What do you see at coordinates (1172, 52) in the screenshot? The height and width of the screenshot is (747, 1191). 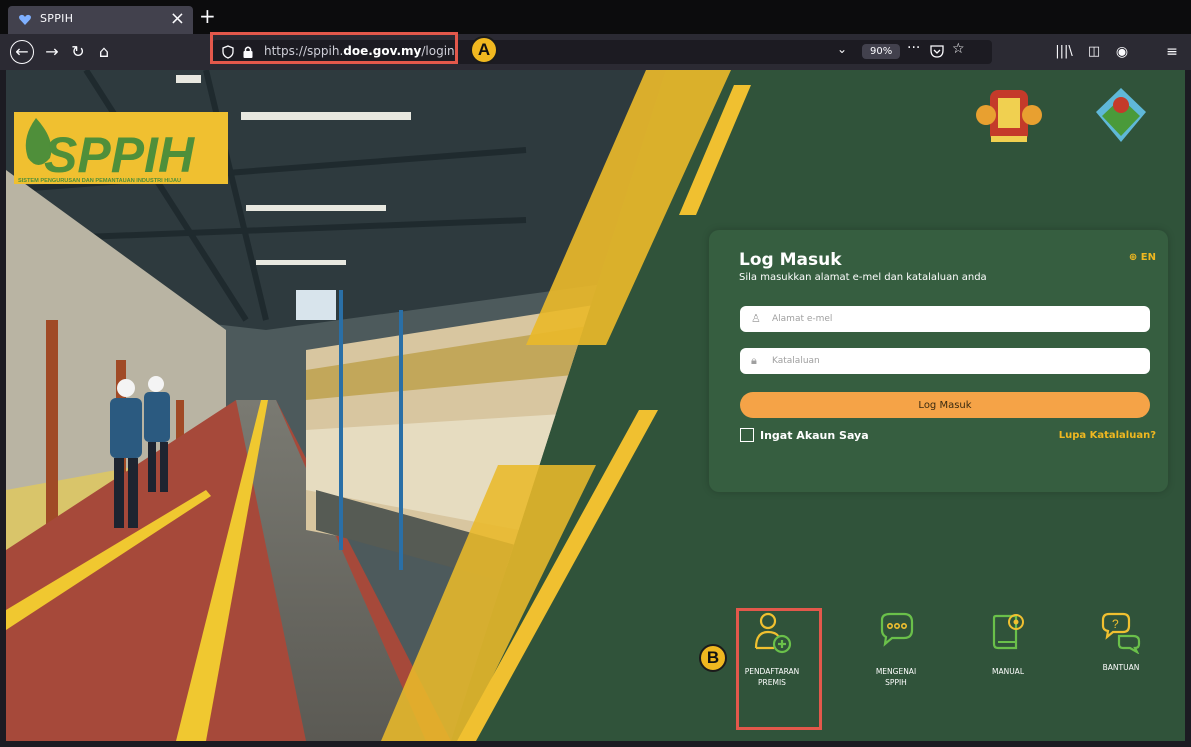 I see `menu-icon: ≡` at bounding box center [1172, 52].